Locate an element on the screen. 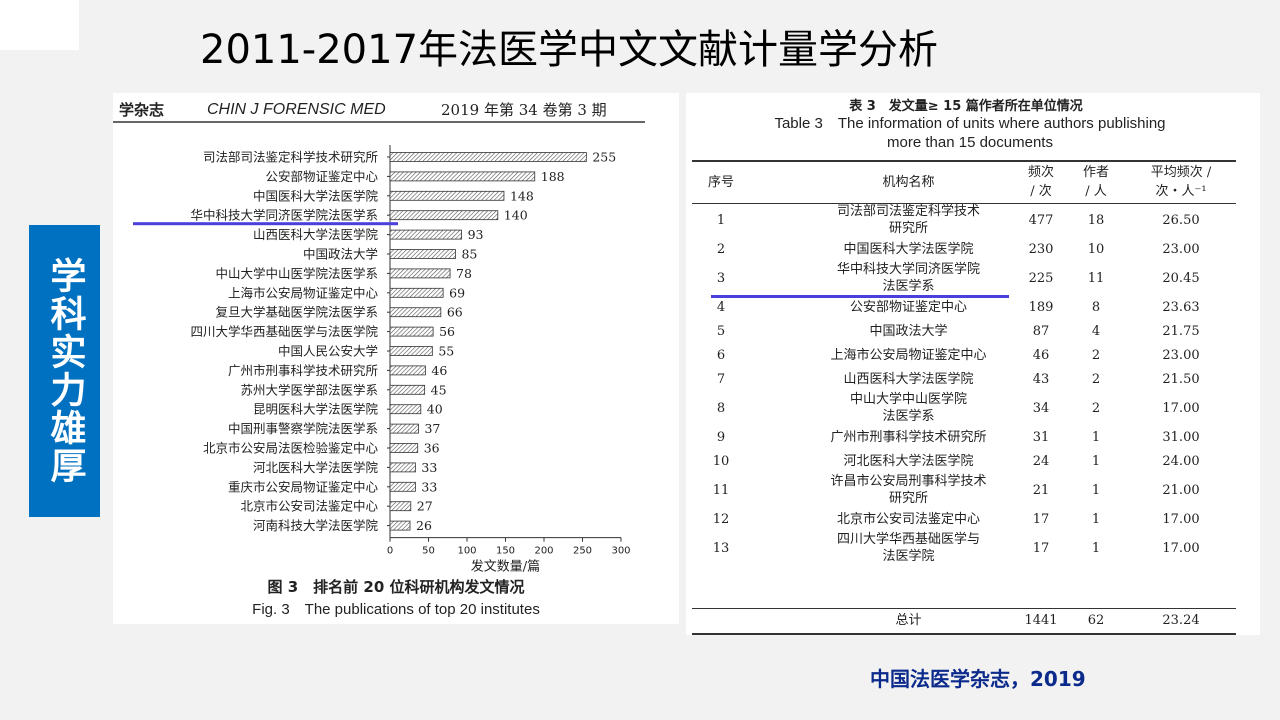 The width and height of the screenshot is (1280, 720). category-label: 河北医科大学法医学院 is located at coordinates (316, 467).